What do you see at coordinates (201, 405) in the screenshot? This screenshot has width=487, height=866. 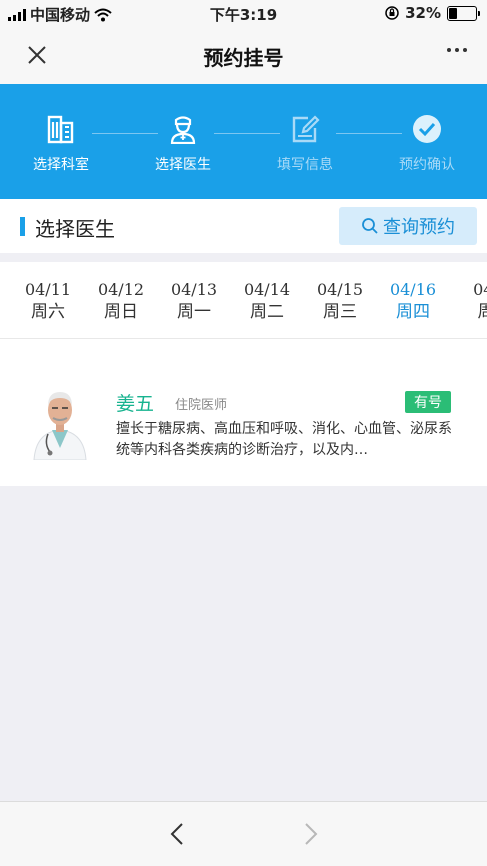 I see `doctor-title: 住院医师` at bounding box center [201, 405].